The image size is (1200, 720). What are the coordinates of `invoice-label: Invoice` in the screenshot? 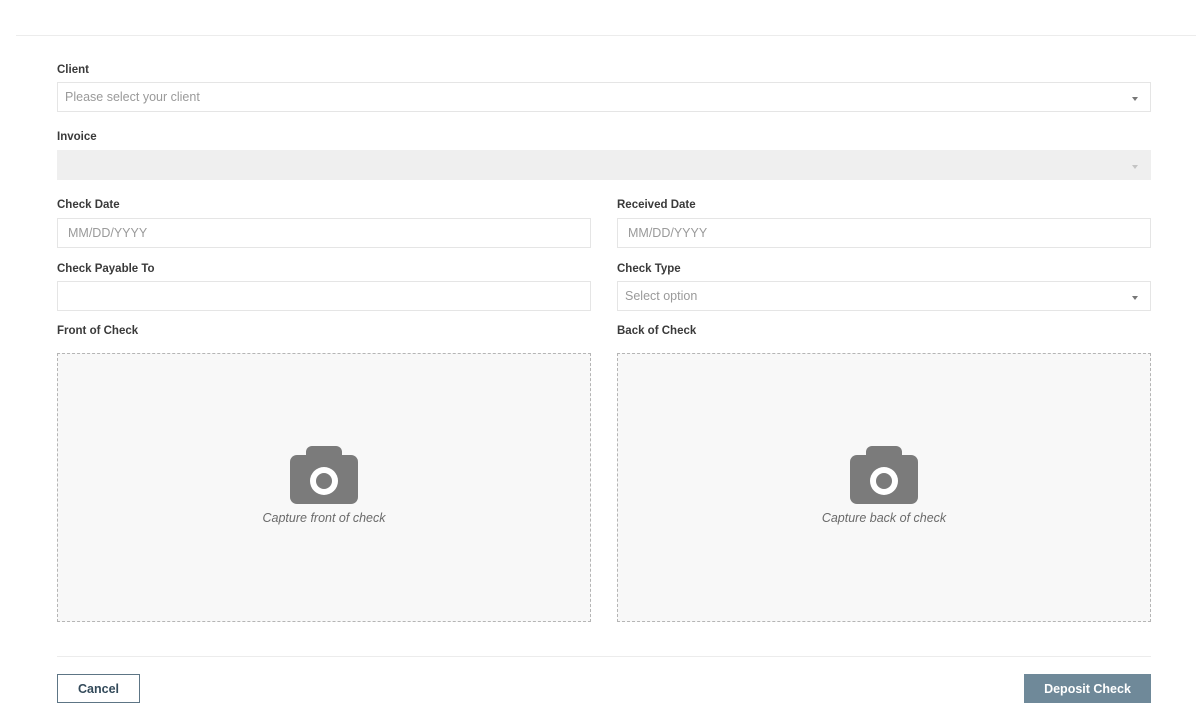 It's located at (77, 137).